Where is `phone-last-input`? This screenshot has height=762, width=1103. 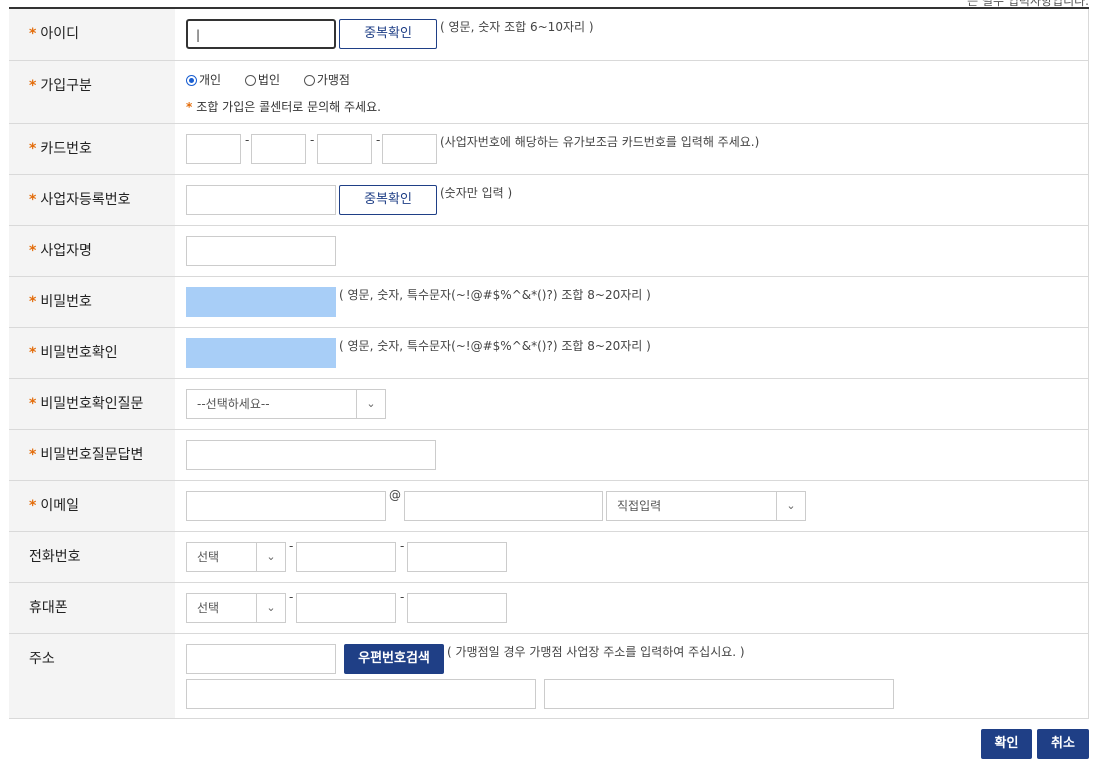 phone-last-input is located at coordinates (457, 556).